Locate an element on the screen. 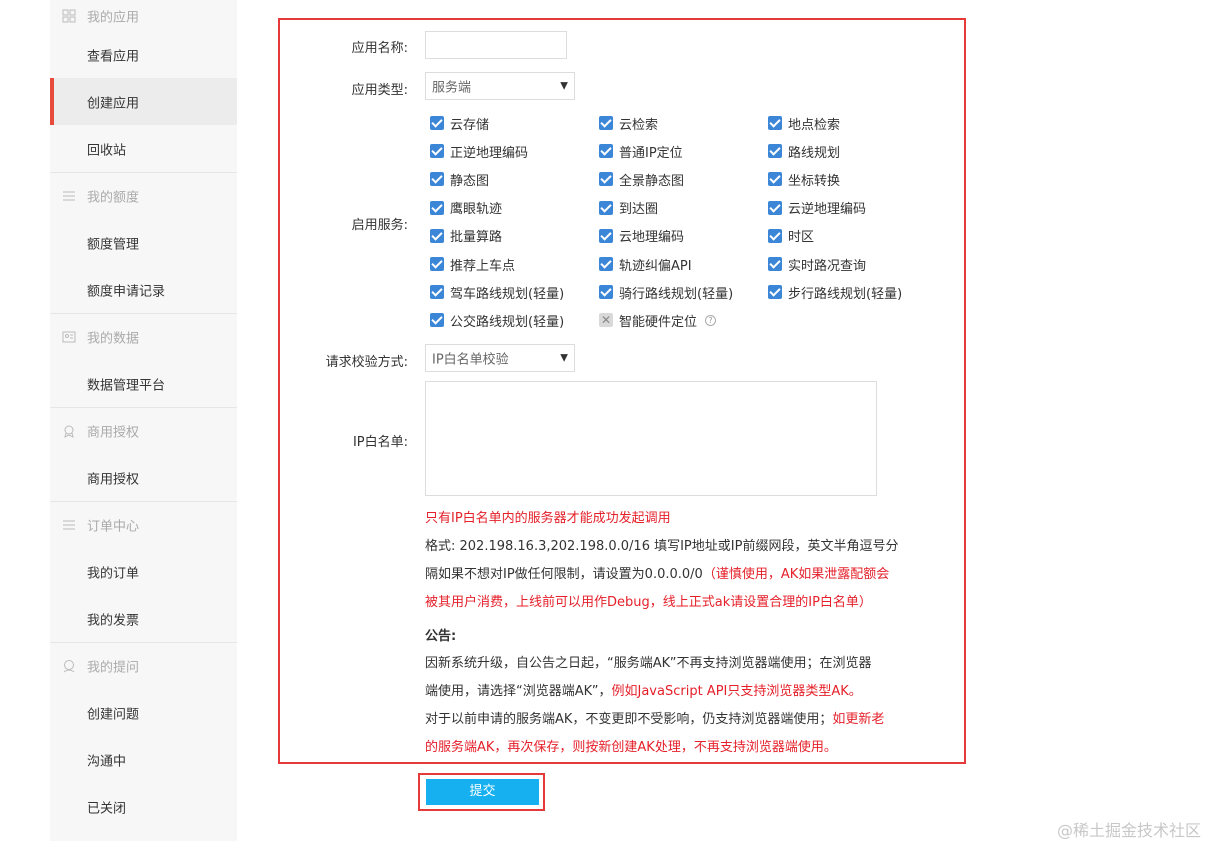 Image resolution: width=1207 pixels, height=849 pixels. service-label: 路线规划 is located at coordinates (814, 153).